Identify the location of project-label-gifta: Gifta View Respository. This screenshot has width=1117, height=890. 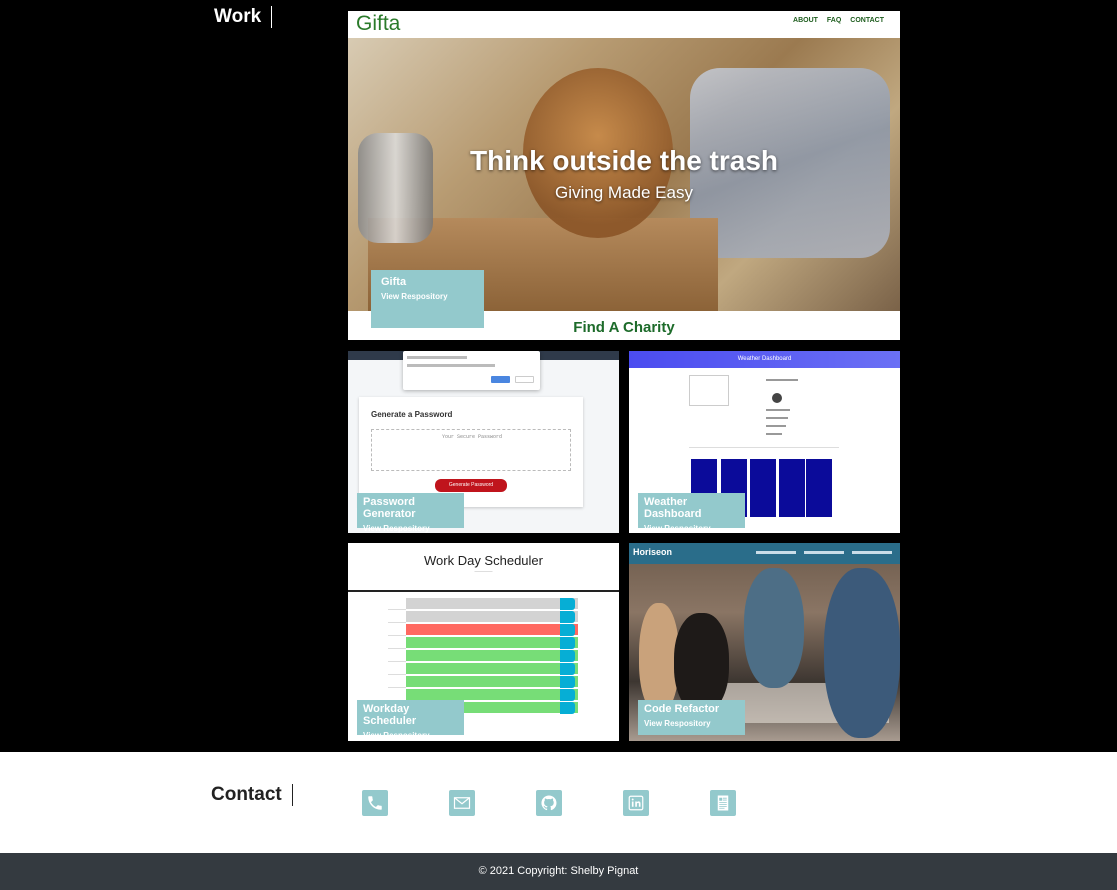
(427, 299).